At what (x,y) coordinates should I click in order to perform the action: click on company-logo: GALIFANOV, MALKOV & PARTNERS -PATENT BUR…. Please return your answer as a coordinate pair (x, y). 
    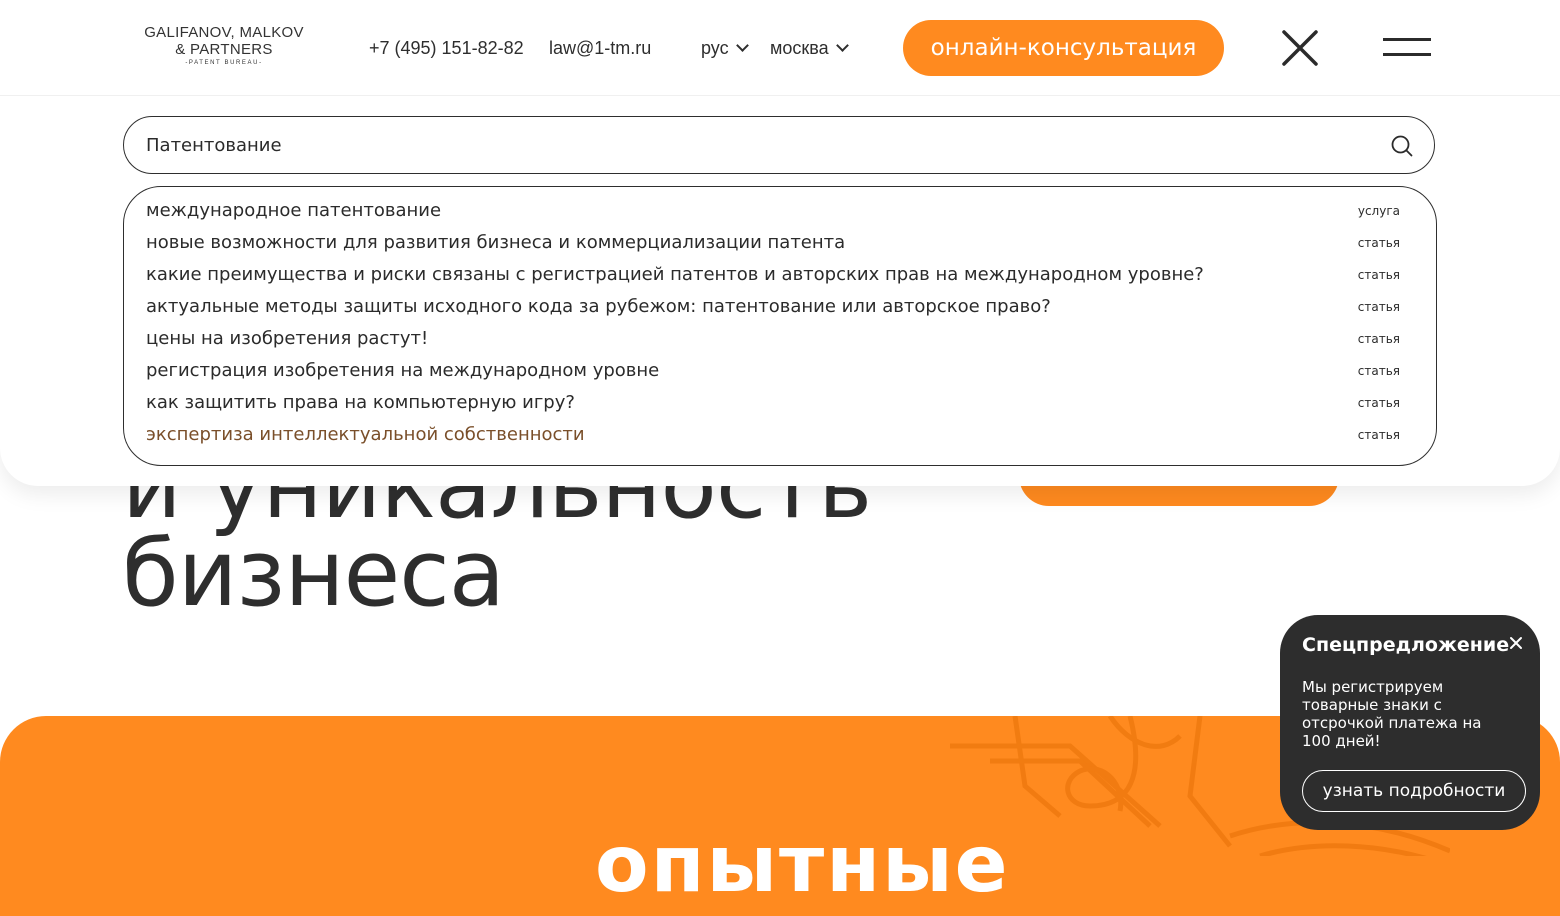
    Looking at the image, I should click on (224, 45).